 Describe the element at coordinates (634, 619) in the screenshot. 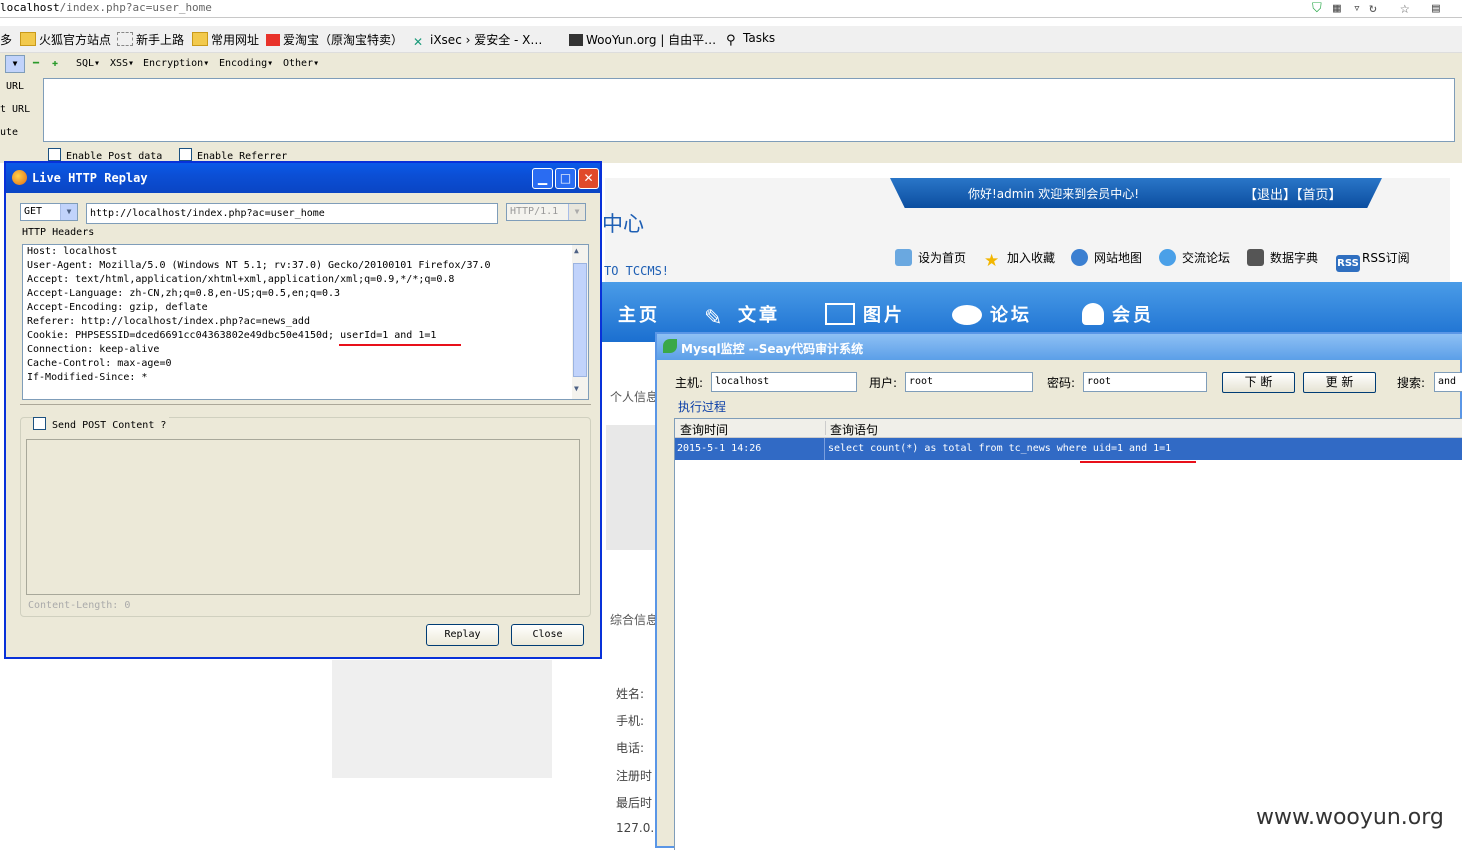

I see `sidebar-summary-info: 综合信息` at that location.